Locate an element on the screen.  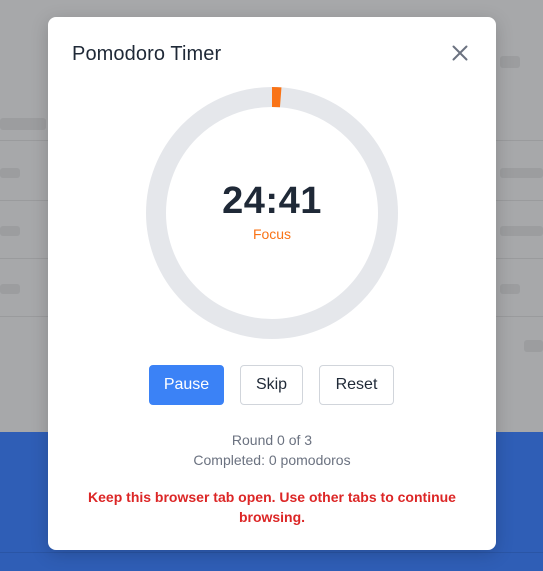
pause-button: Pause is located at coordinates (186, 385).